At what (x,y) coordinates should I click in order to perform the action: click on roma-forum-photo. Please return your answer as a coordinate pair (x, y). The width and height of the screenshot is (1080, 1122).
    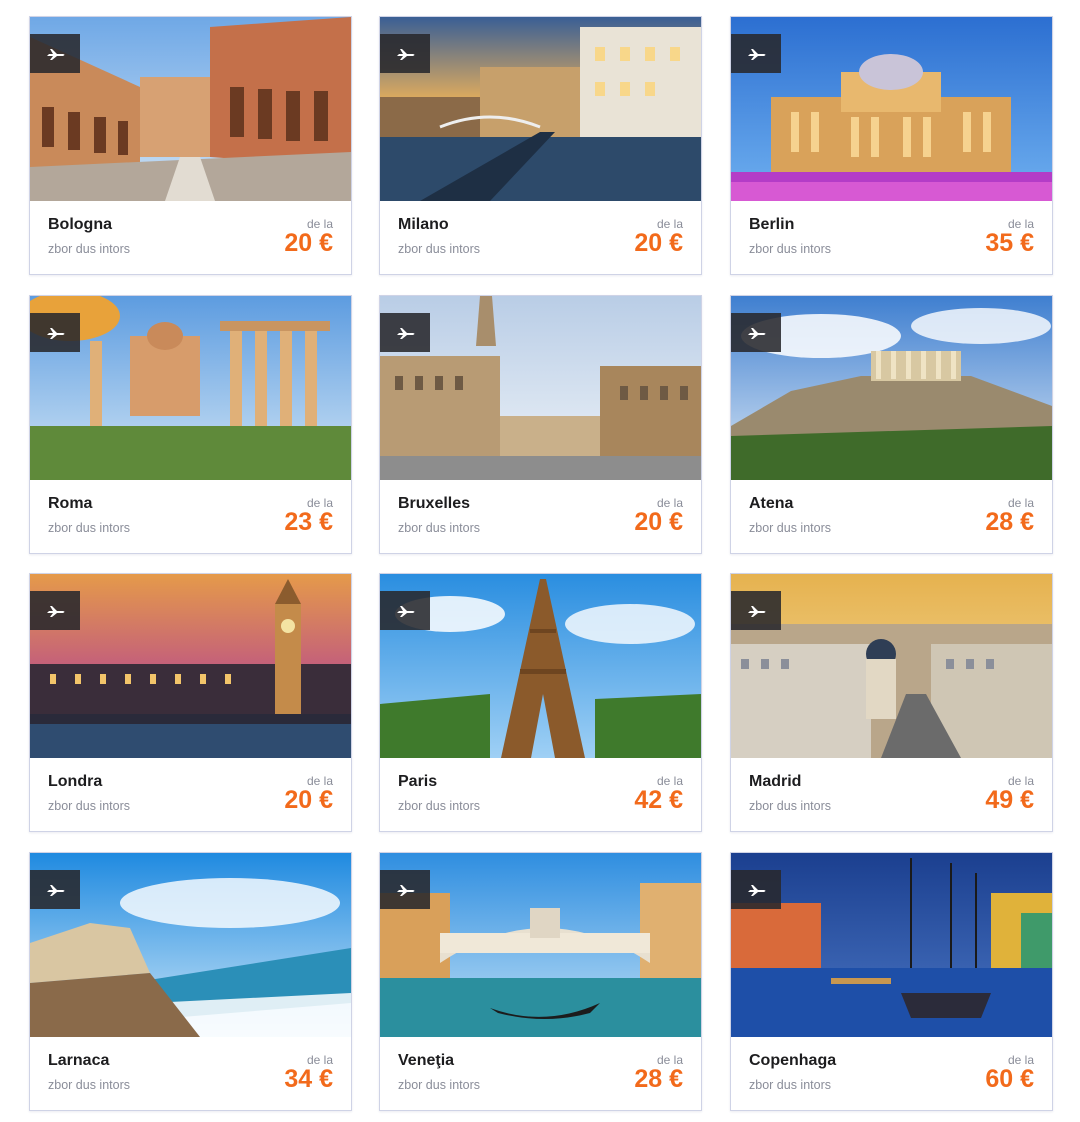
    Looking at the image, I should click on (190, 388).